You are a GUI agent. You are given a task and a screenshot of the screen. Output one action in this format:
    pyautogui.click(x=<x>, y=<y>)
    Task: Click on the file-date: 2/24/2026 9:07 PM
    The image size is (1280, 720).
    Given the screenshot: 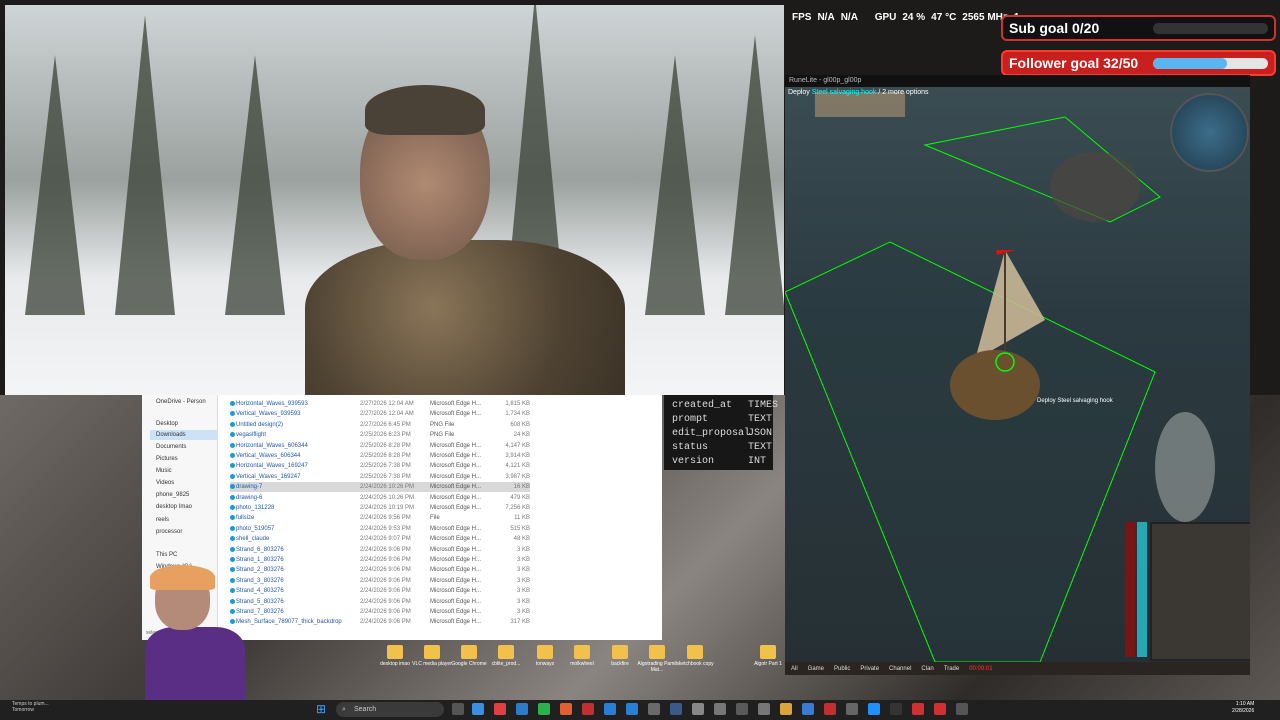 What is the action you would take?
    pyautogui.click(x=385, y=539)
    